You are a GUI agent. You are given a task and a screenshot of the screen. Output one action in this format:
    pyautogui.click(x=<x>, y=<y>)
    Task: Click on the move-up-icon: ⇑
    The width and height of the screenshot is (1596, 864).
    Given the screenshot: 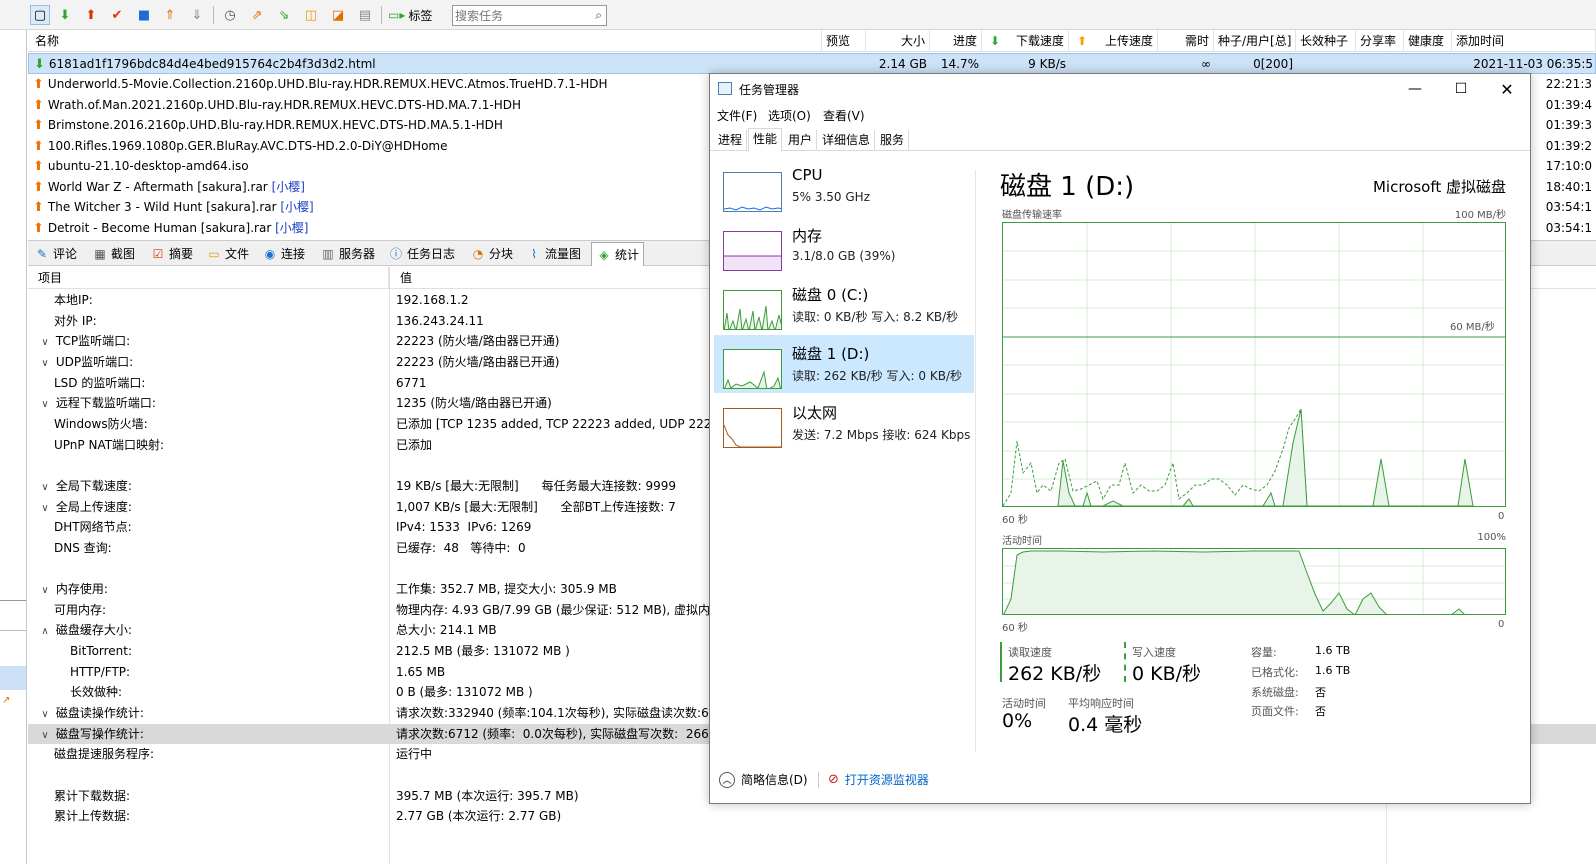 What is the action you would take?
    pyautogui.click(x=170, y=15)
    